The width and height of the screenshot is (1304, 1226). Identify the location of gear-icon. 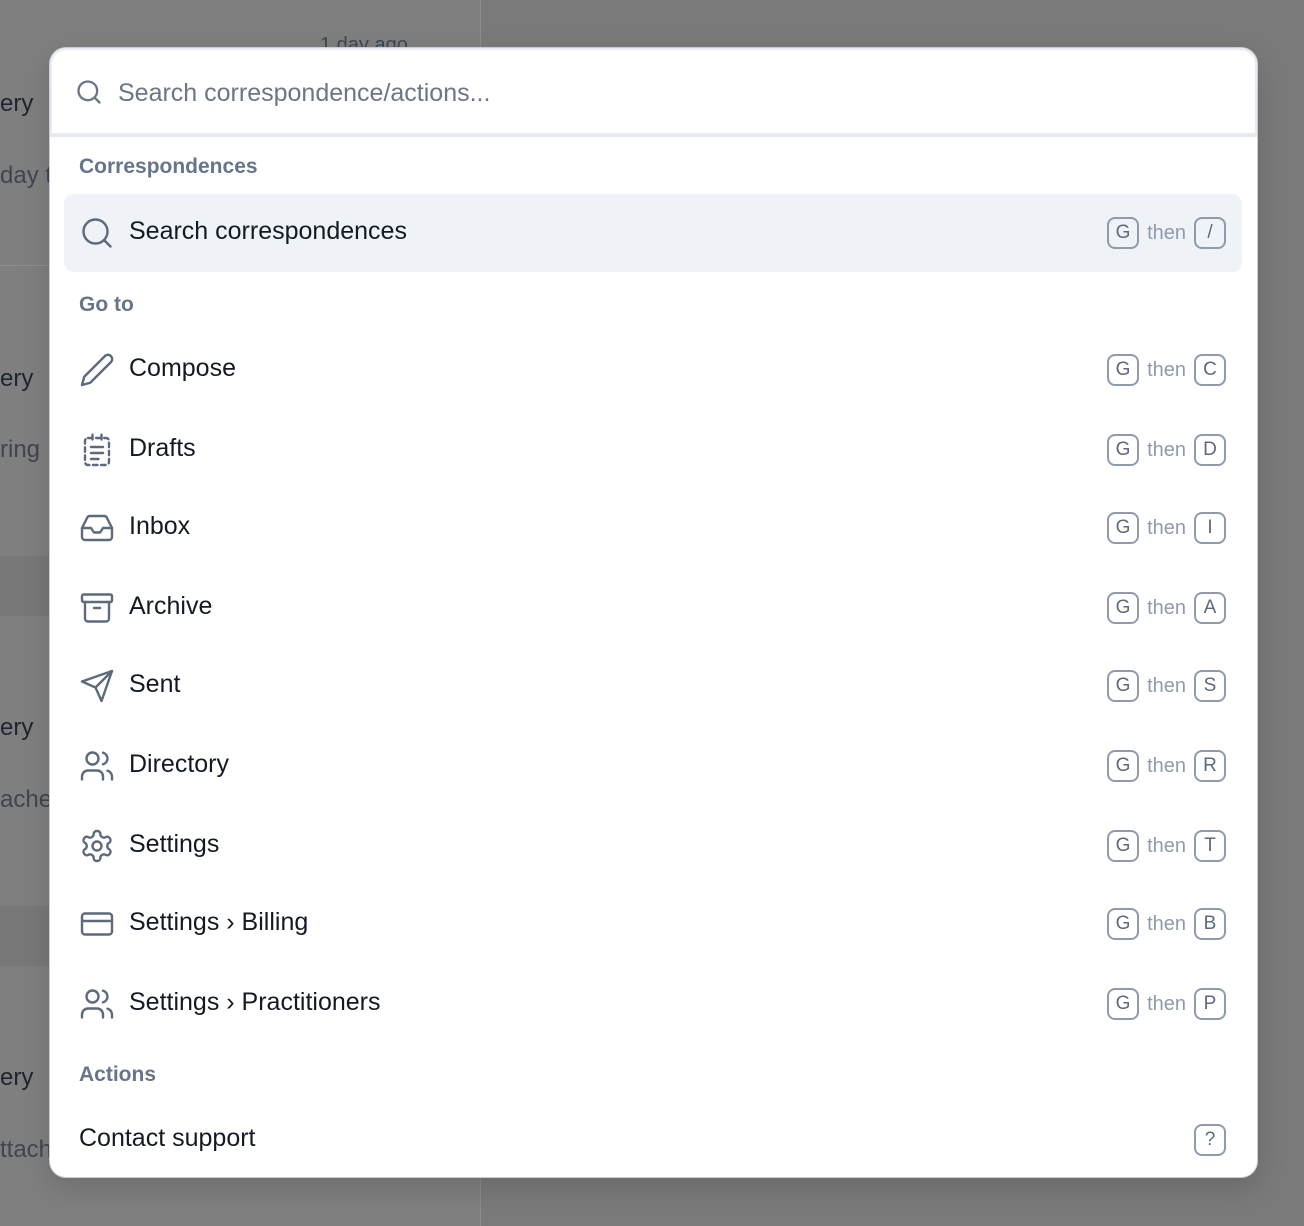
(97, 846).